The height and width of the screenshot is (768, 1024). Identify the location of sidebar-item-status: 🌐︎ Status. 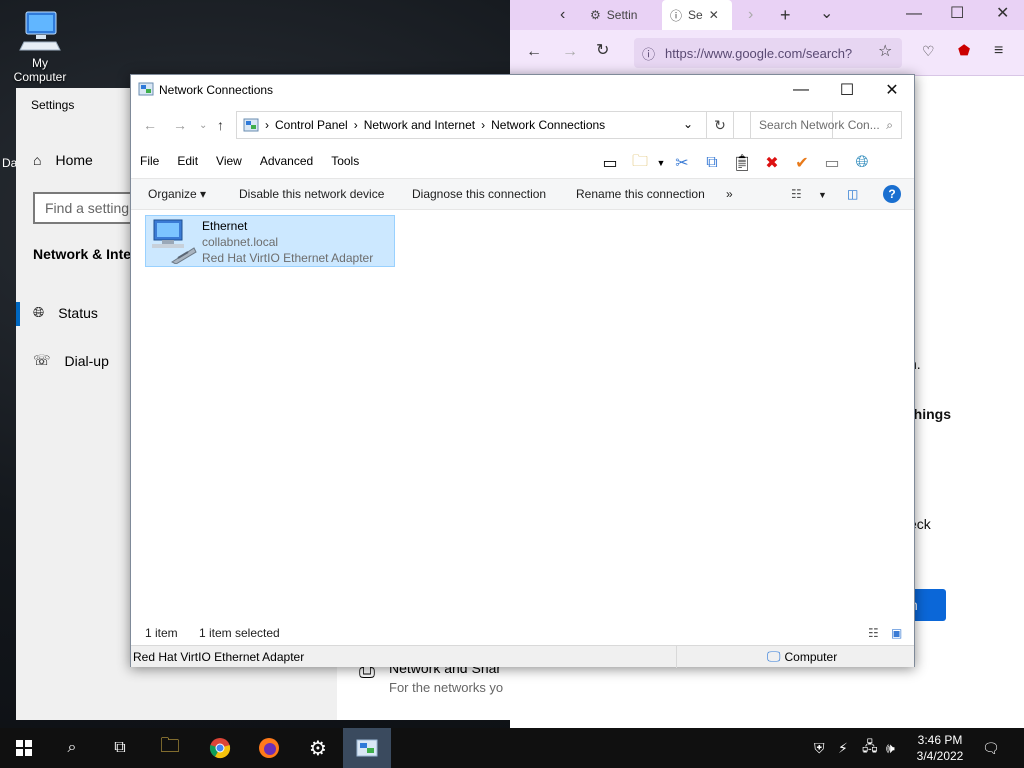
(57, 314).